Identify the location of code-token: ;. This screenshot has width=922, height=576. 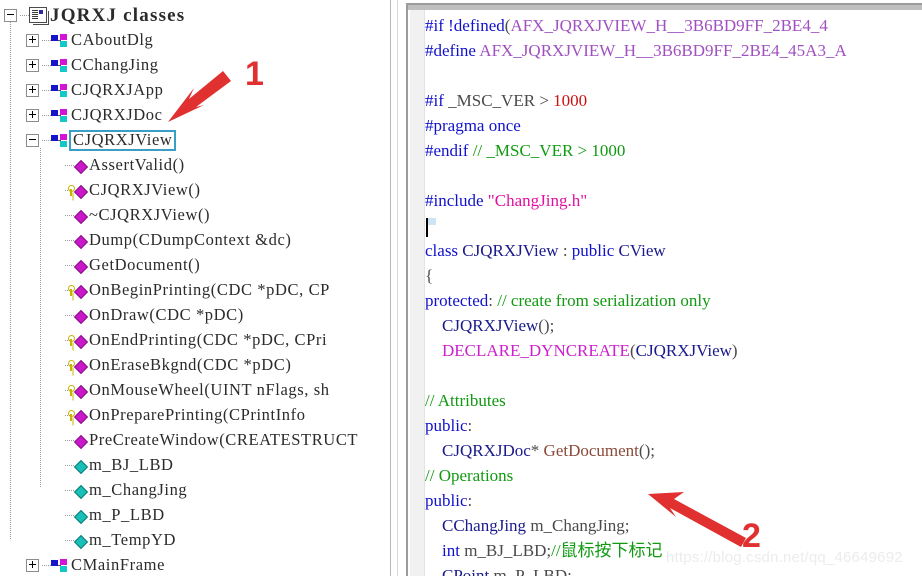
(627, 525).